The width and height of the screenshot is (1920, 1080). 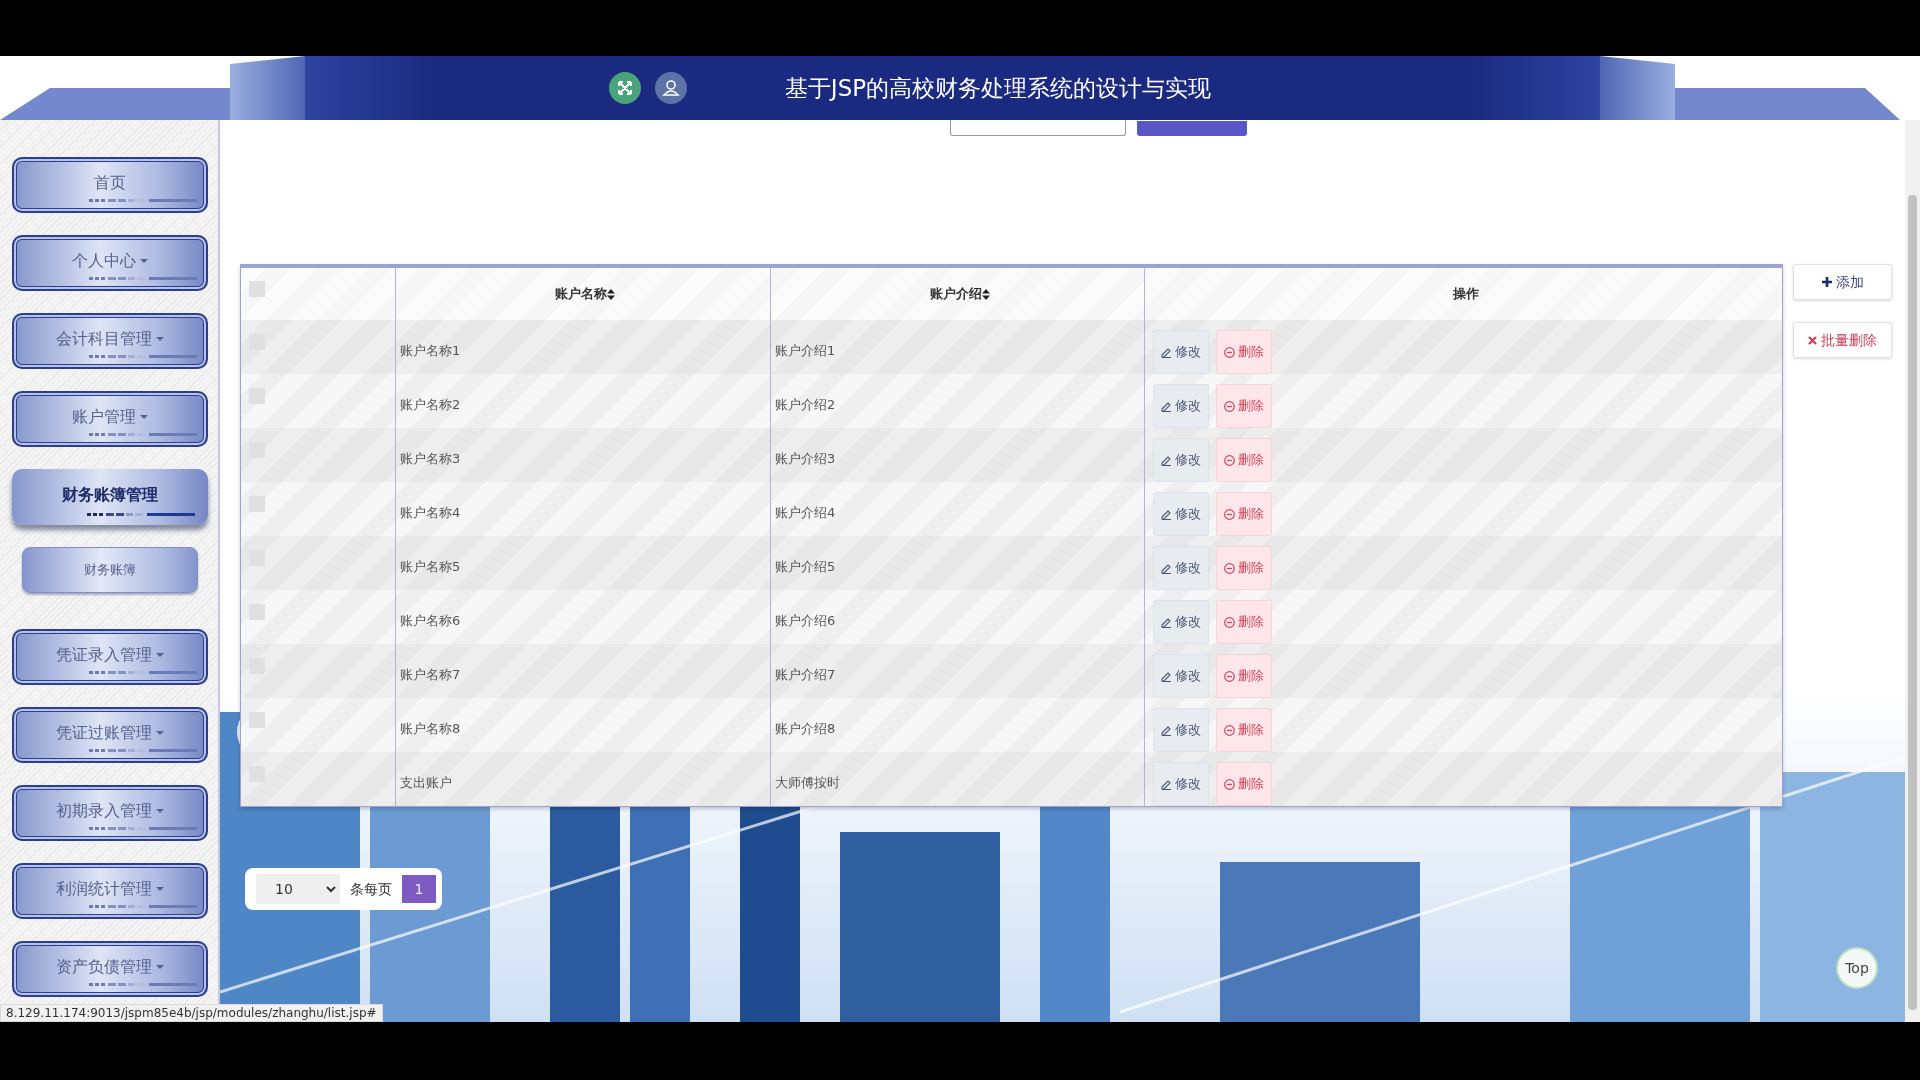 I want to click on sidebar-menu-item: 账户管理, so click(x=110, y=419).